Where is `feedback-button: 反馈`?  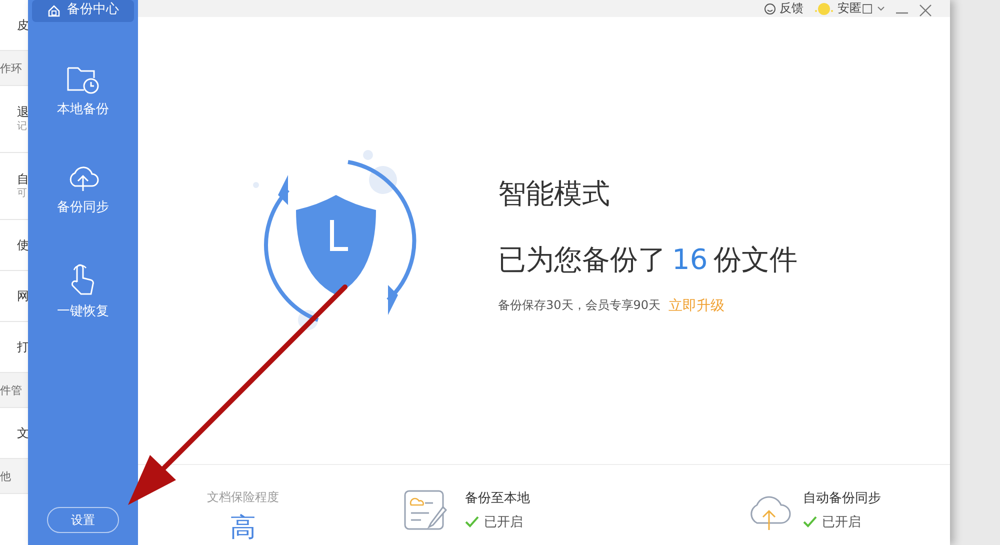 feedback-button: 反馈 is located at coordinates (784, 9).